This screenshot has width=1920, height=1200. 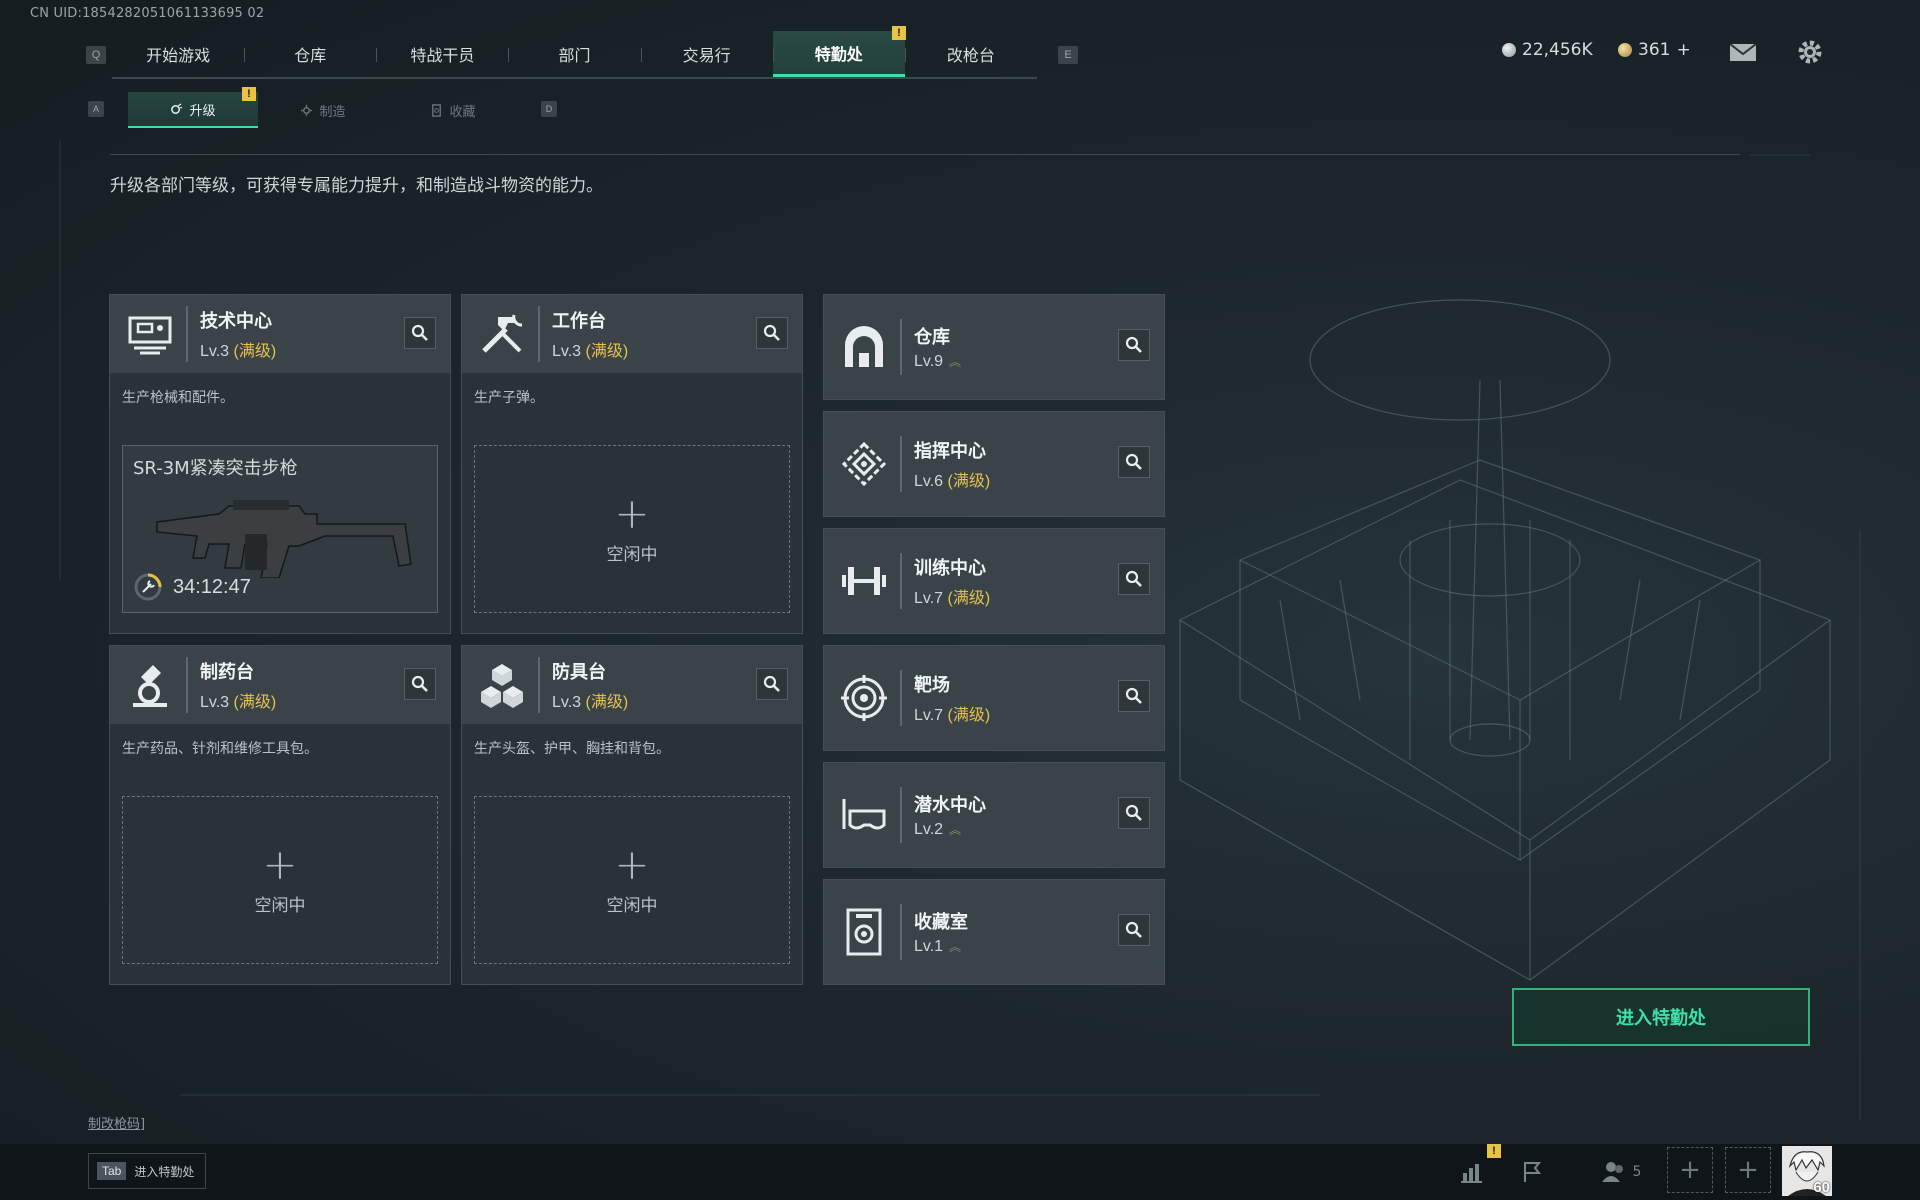 I want to click on tab-special-ops: 特勤处, so click(x=838, y=54).